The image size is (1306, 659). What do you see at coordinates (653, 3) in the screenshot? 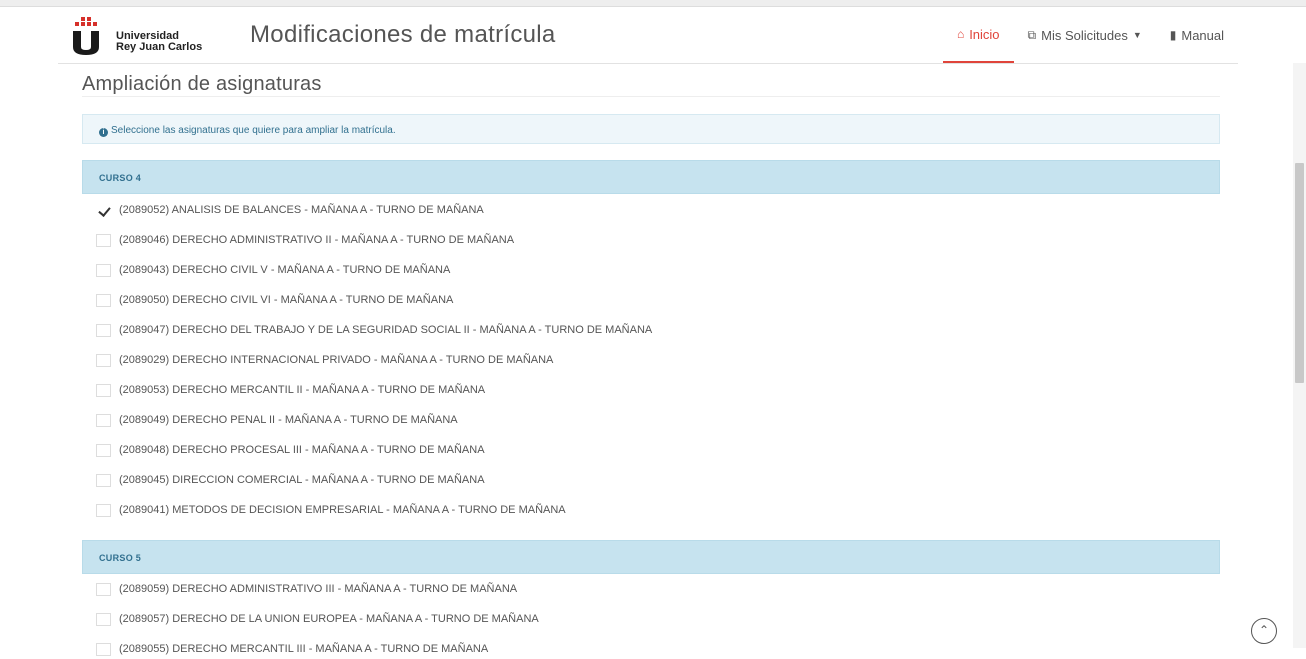
I see `browser-top-border` at bounding box center [653, 3].